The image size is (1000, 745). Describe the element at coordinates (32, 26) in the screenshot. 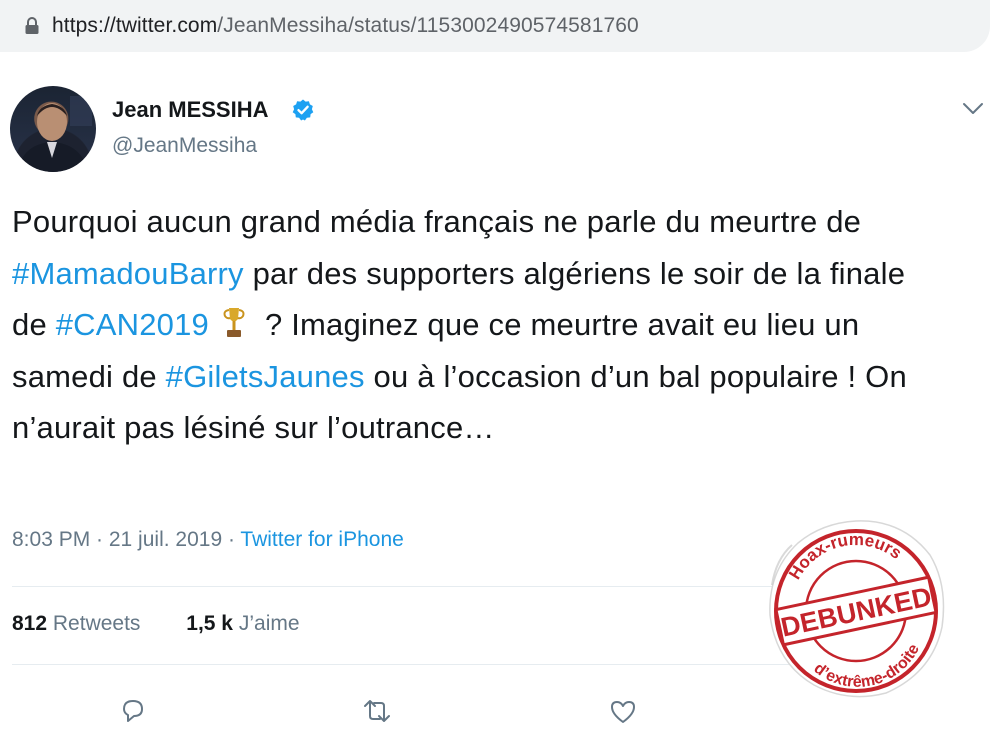

I see `lock-icon` at that location.